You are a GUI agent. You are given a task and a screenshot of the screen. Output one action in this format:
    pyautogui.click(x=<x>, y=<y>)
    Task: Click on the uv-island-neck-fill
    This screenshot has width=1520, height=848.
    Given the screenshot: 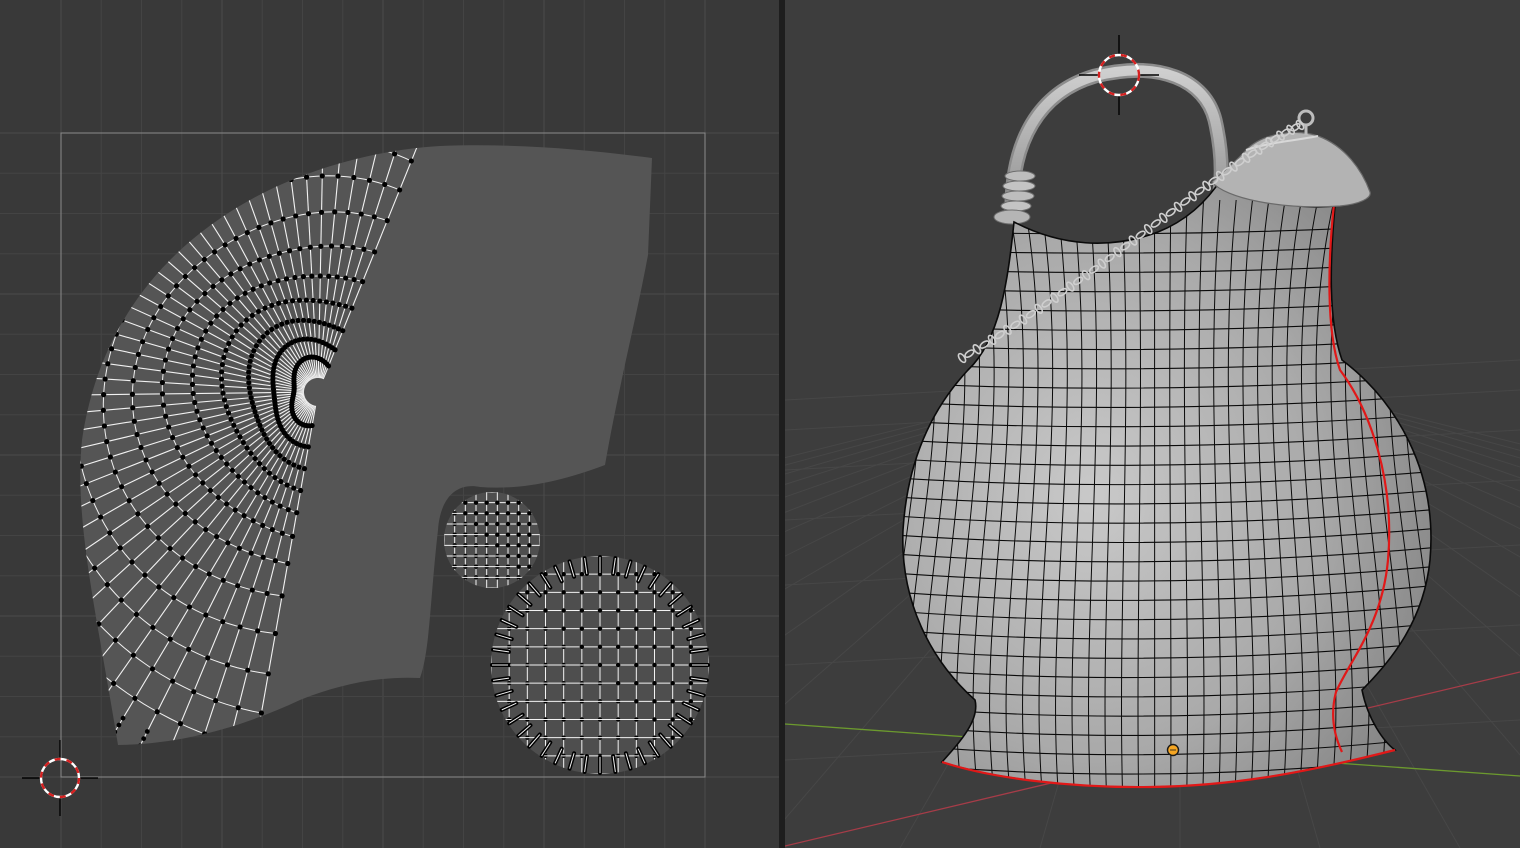 What is the action you would take?
    pyautogui.click(x=492, y=540)
    